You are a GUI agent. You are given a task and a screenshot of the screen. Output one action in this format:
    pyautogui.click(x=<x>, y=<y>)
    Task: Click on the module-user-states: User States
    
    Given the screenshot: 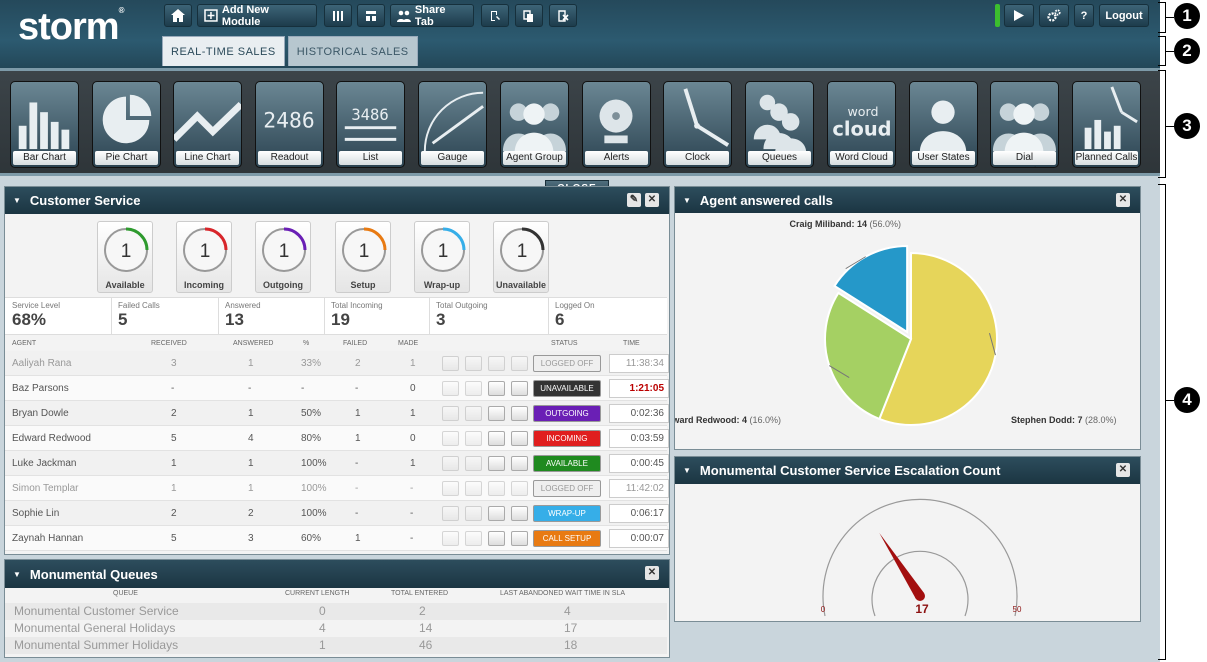 What is the action you would take?
    pyautogui.click(x=943, y=124)
    